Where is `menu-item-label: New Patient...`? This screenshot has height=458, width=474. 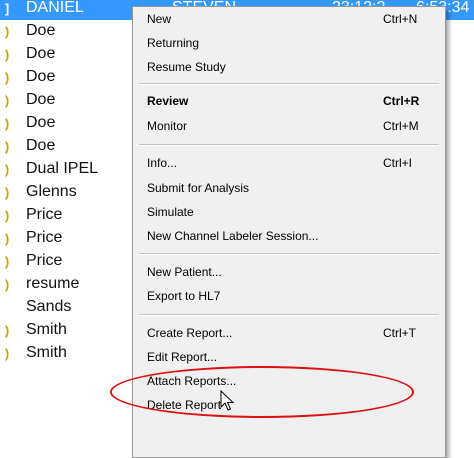 menu-item-label: New Patient... is located at coordinates (184, 272).